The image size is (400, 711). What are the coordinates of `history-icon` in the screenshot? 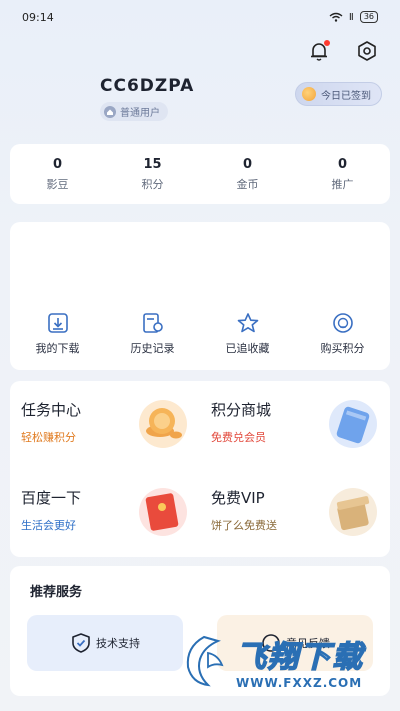 It's located at (152, 323).